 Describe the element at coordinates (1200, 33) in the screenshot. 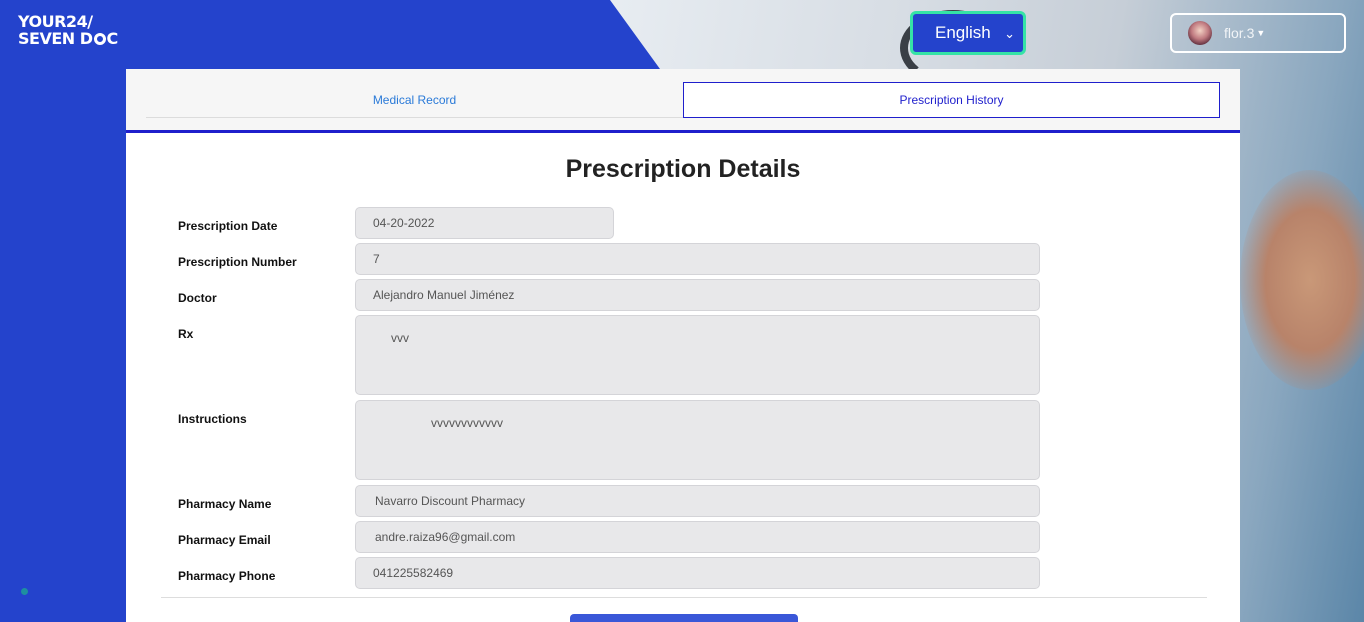

I see `avatar` at that location.